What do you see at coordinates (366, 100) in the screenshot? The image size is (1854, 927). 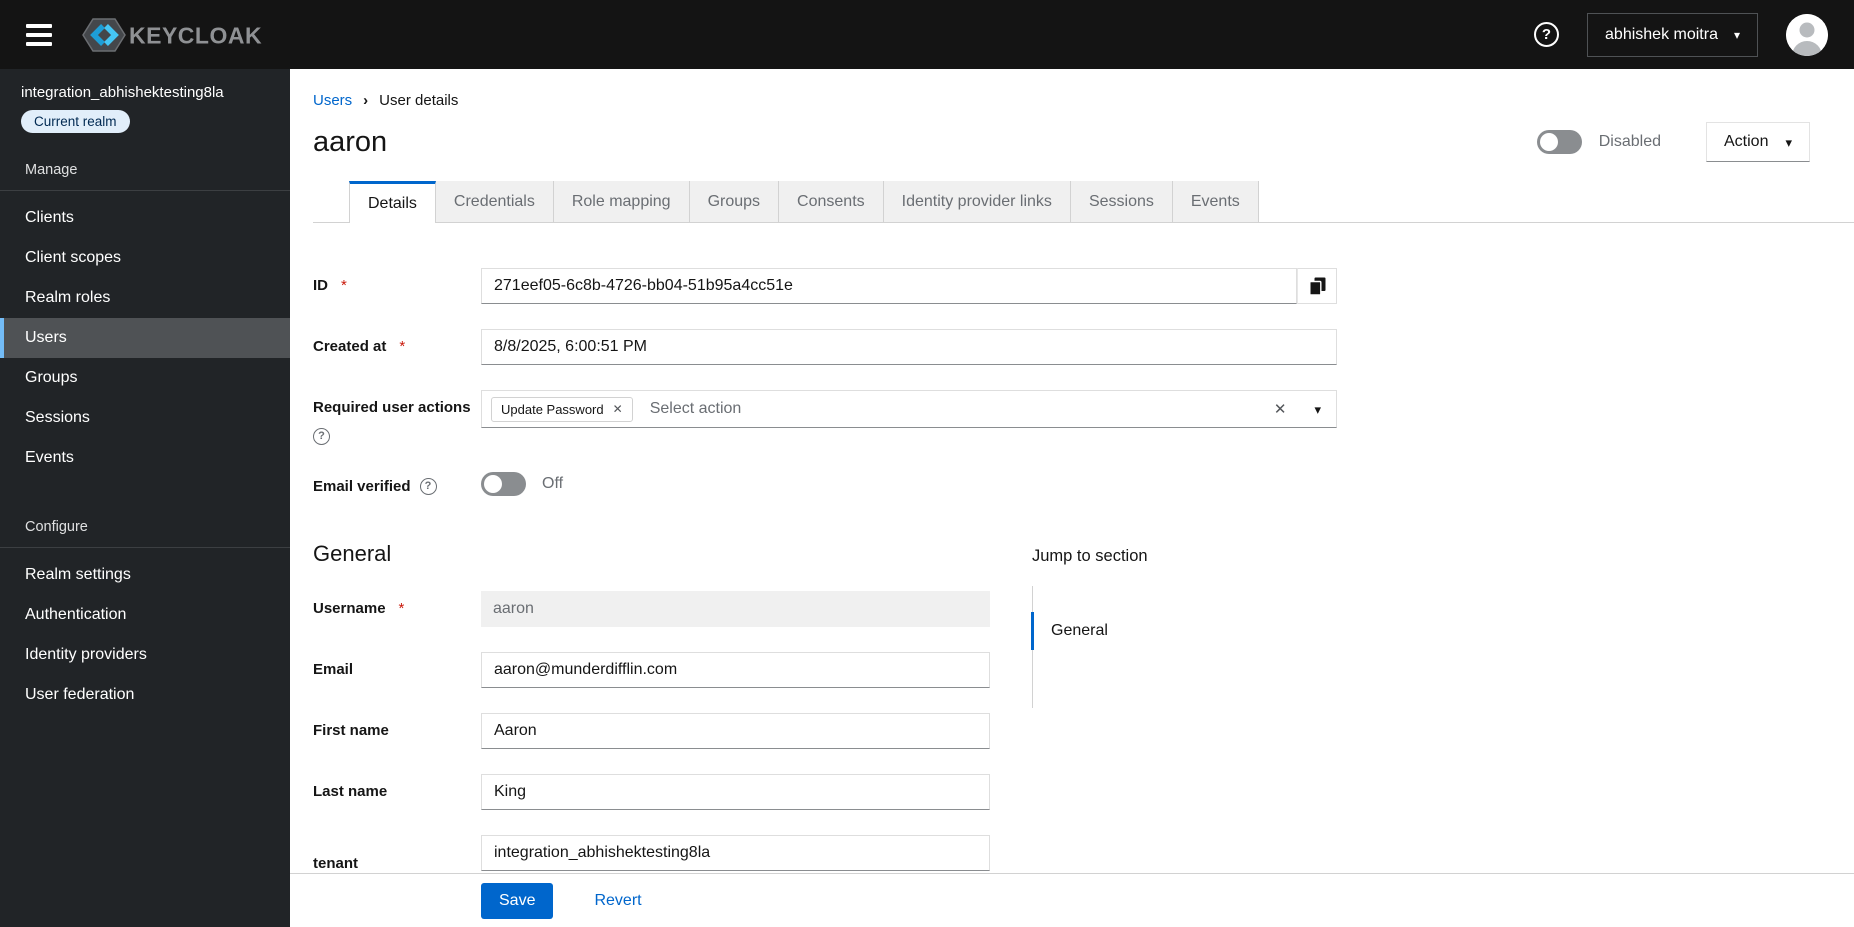 I see `breadcrumb-chevron-icon: ›` at bounding box center [366, 100].